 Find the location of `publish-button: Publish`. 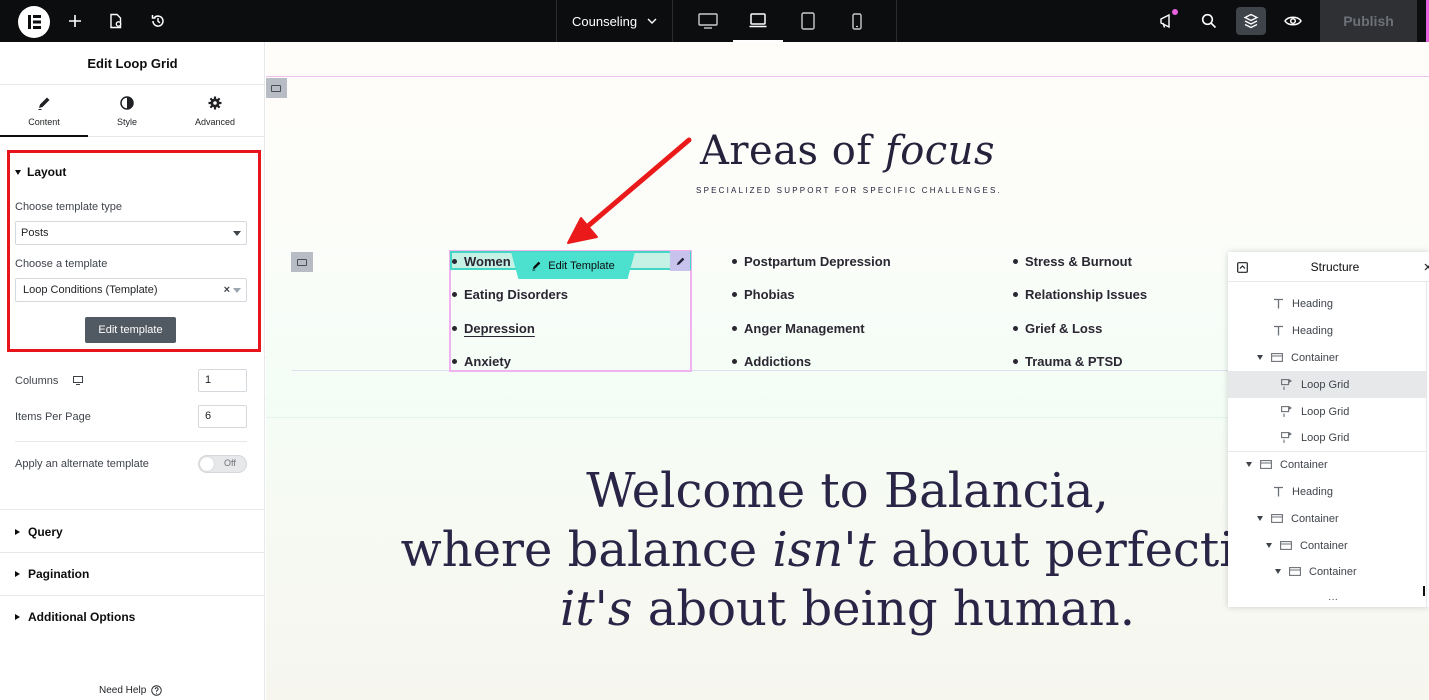

publish-button: Publish is located at coordinates (1368, 21).